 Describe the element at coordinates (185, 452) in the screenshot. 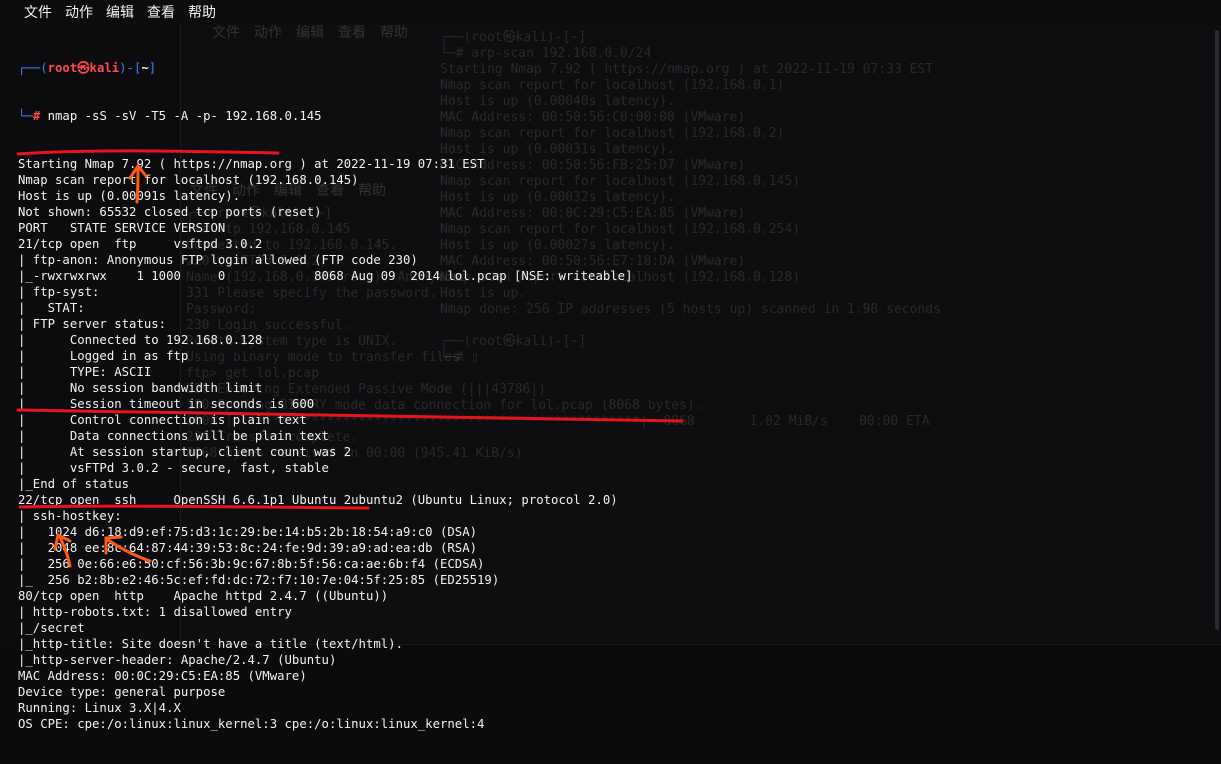

I see `output-line: | At session startup, client count was 2` at that location.